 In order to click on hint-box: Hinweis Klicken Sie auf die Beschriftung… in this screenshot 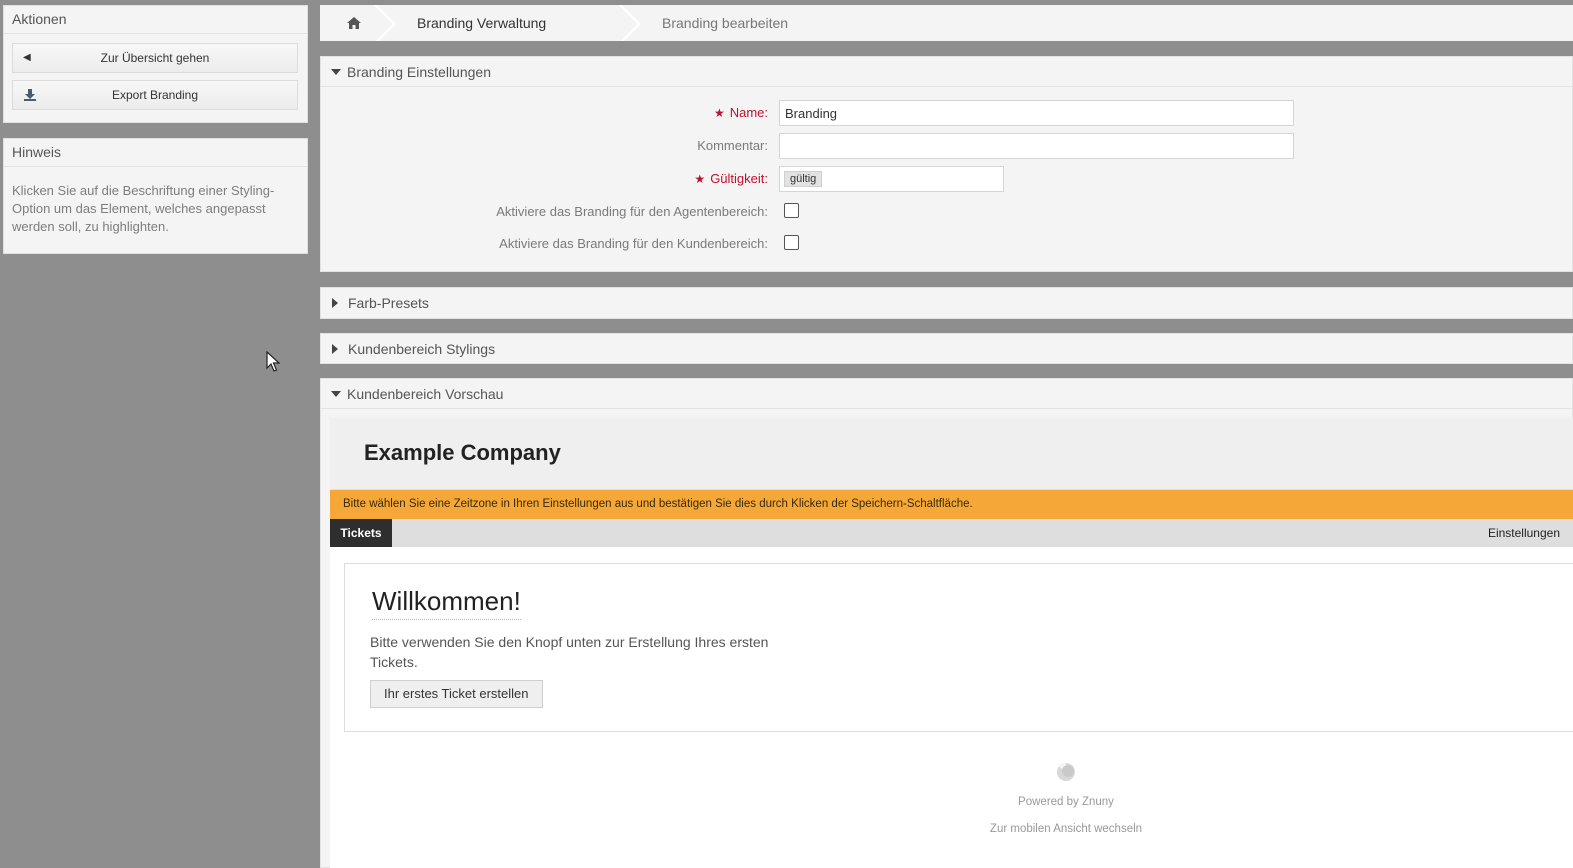, I will do `click(155, 196)`.